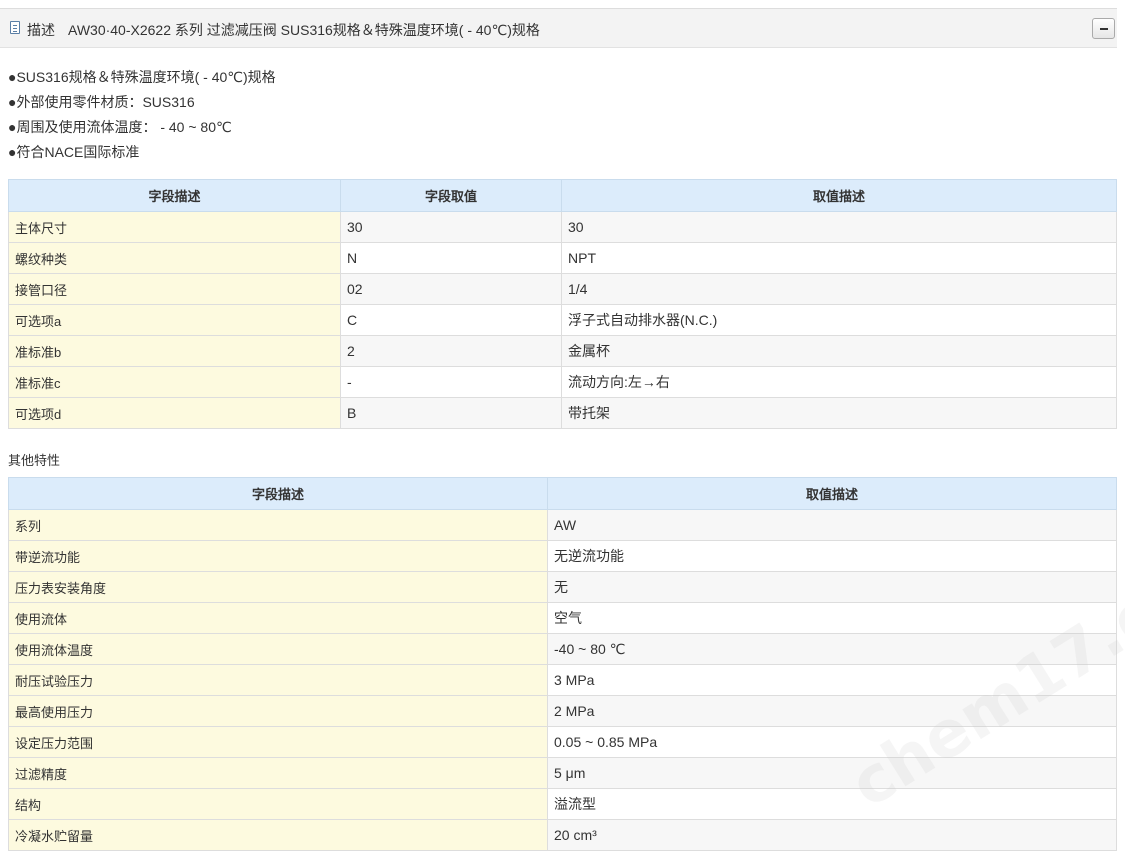 The height and width of the screenshot is (854, 1125). Describe the element at coordinates (34, 460) in the screenshot. I see `other-features-label: 其他特性` at that location.